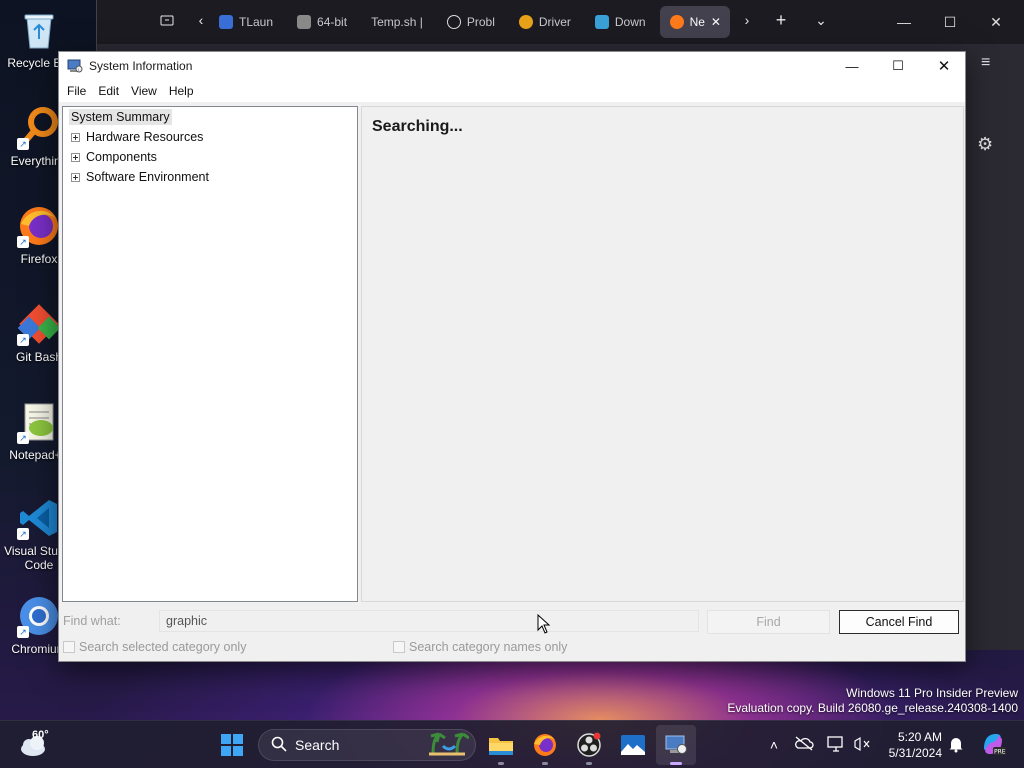 The height and width of the screenshot is (768, 1024). I want to click on taskbar: 60° Search ˄ 5:20 AM 5/31/2024 PRE, so click(512, 744).